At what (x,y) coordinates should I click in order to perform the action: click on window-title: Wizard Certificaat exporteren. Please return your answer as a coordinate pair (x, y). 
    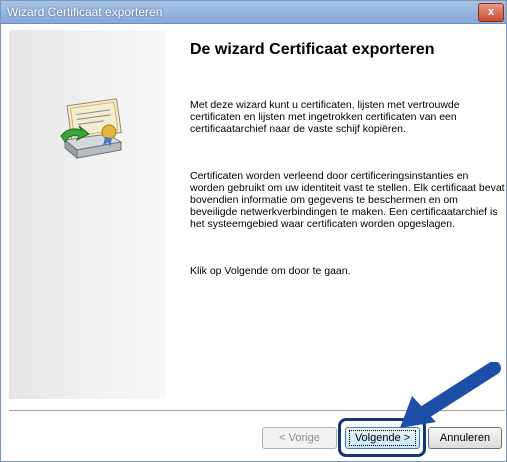
    Looking at the image, I should click on (85, 12).